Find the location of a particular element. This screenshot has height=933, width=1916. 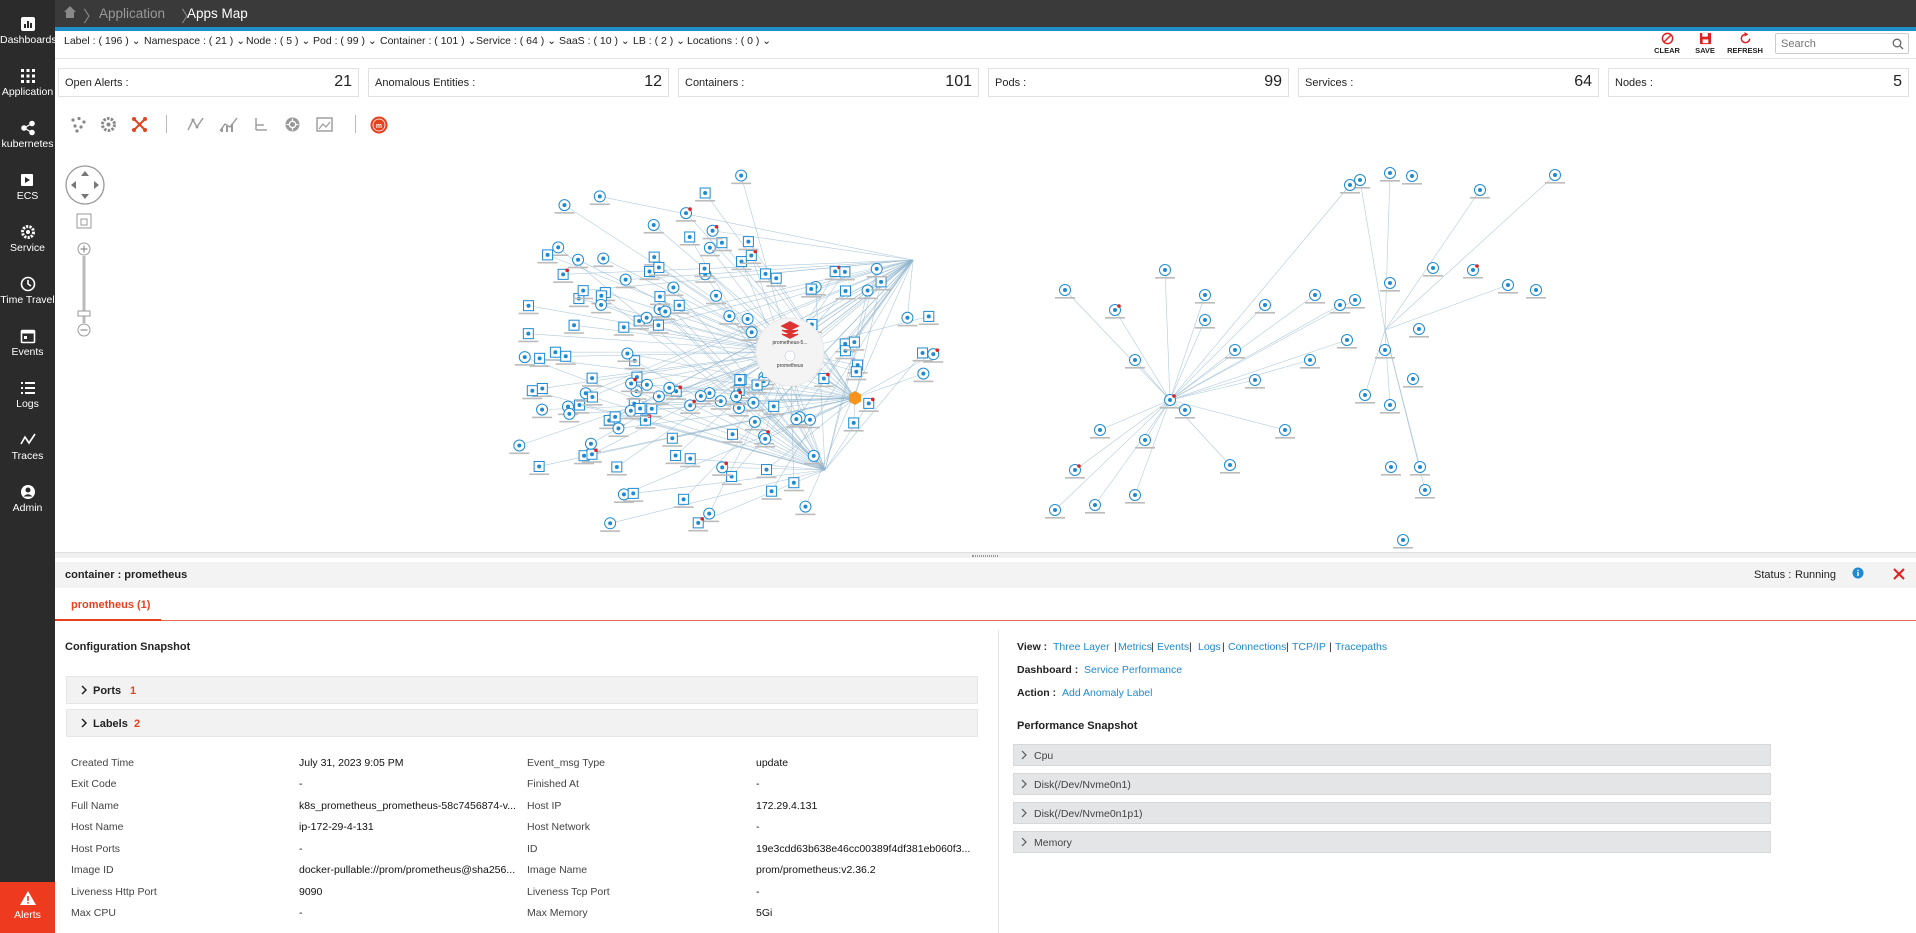

filter-label: Label : ( 196 ) ⌄ is located at coordinates (102, 41).